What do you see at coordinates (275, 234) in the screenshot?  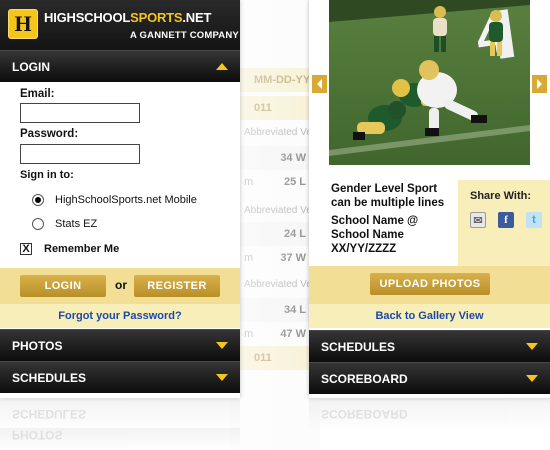 I see `bg-score-row: 24 L` at bounding box center [275, 234].